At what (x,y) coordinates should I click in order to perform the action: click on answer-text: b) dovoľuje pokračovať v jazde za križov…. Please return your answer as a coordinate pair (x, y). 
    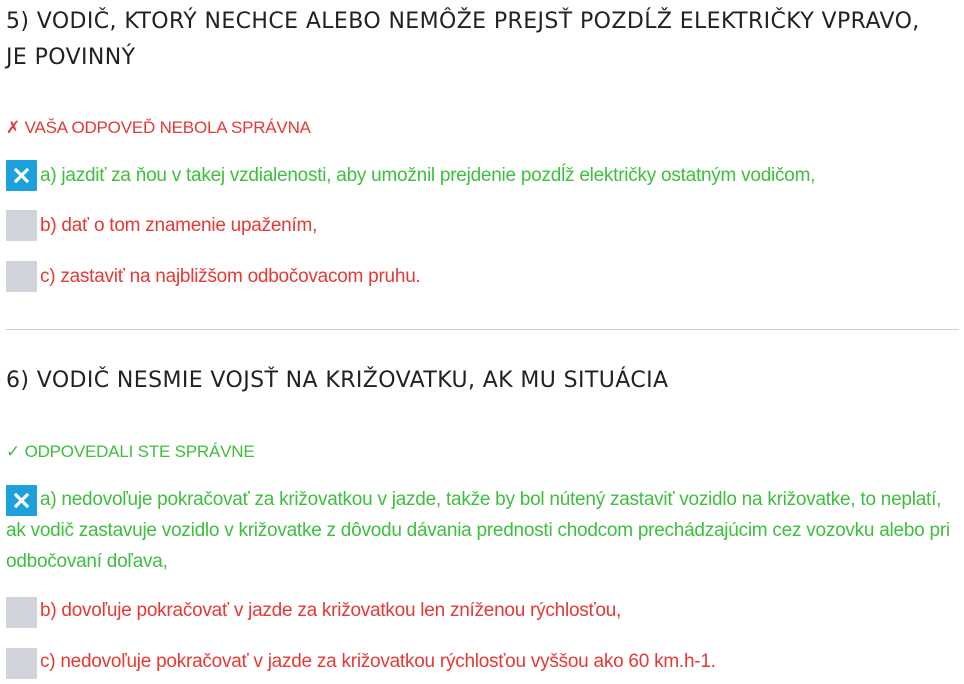
    Looking at the image, I should click on (331, 610).